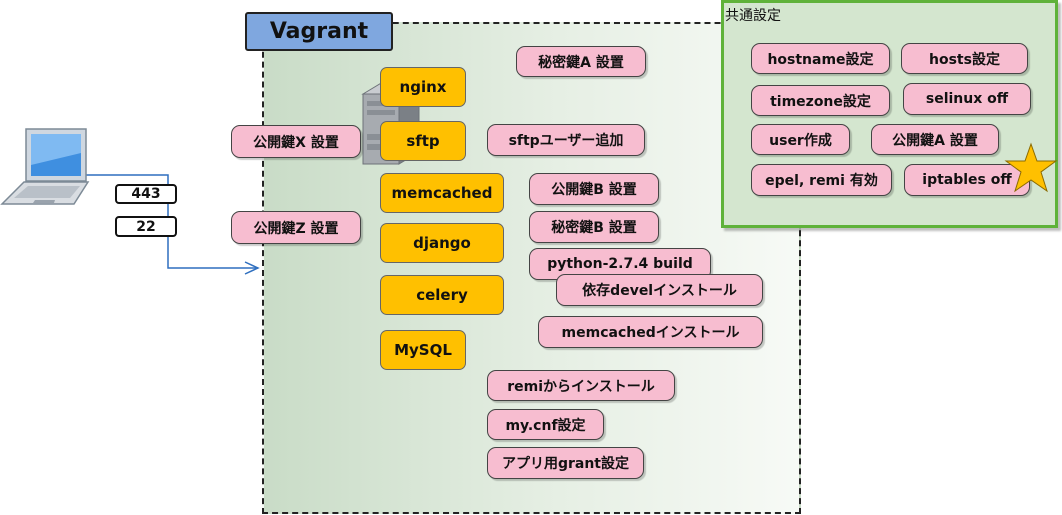 The image size is (1062, 515). I want to click on common-hostname: hostname設定, so click(820, 58).